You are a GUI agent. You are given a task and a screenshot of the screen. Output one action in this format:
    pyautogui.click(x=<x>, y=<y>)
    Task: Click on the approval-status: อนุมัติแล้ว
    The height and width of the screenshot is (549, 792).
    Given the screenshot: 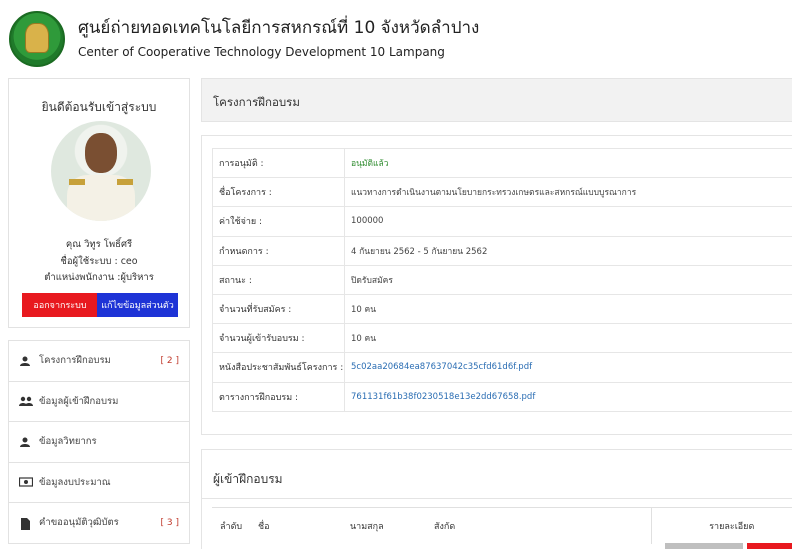 What is the action you would take?
    pyautogui.click(x=568, y=163)
    